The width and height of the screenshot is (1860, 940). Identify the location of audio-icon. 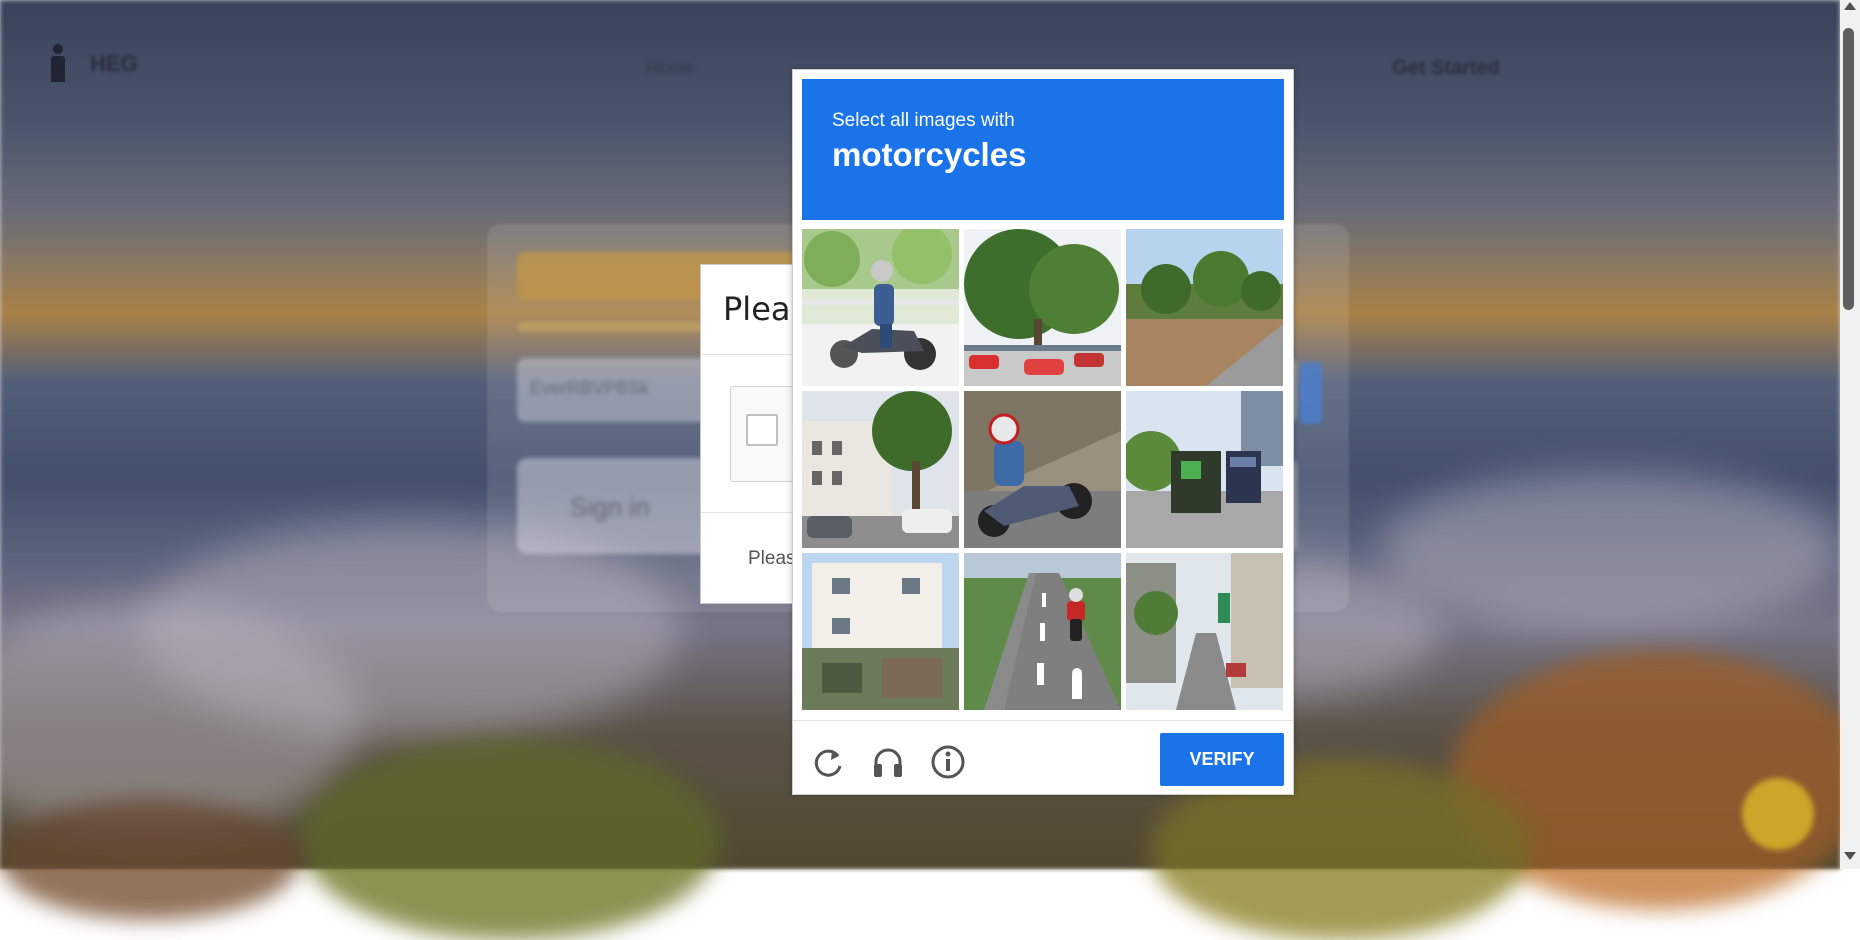
(888, 762).